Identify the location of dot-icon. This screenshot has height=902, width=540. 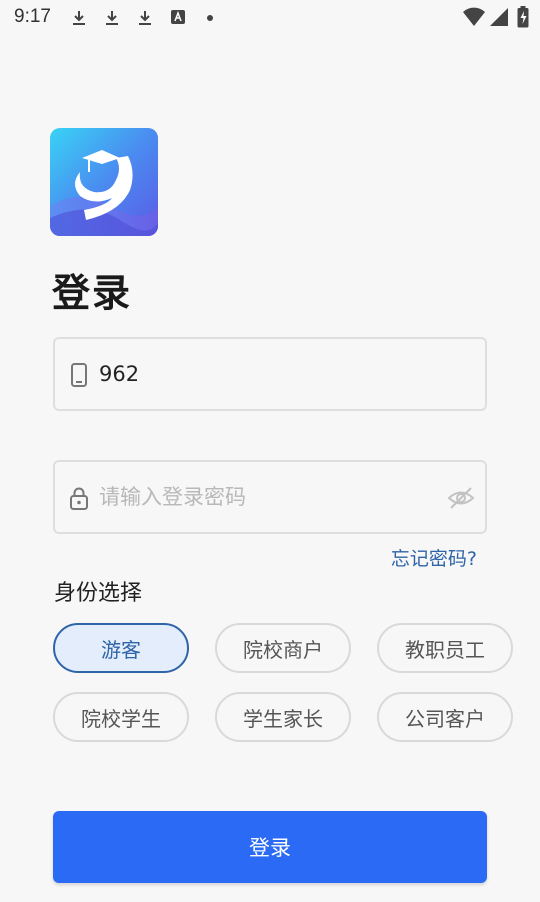
(210, 18).